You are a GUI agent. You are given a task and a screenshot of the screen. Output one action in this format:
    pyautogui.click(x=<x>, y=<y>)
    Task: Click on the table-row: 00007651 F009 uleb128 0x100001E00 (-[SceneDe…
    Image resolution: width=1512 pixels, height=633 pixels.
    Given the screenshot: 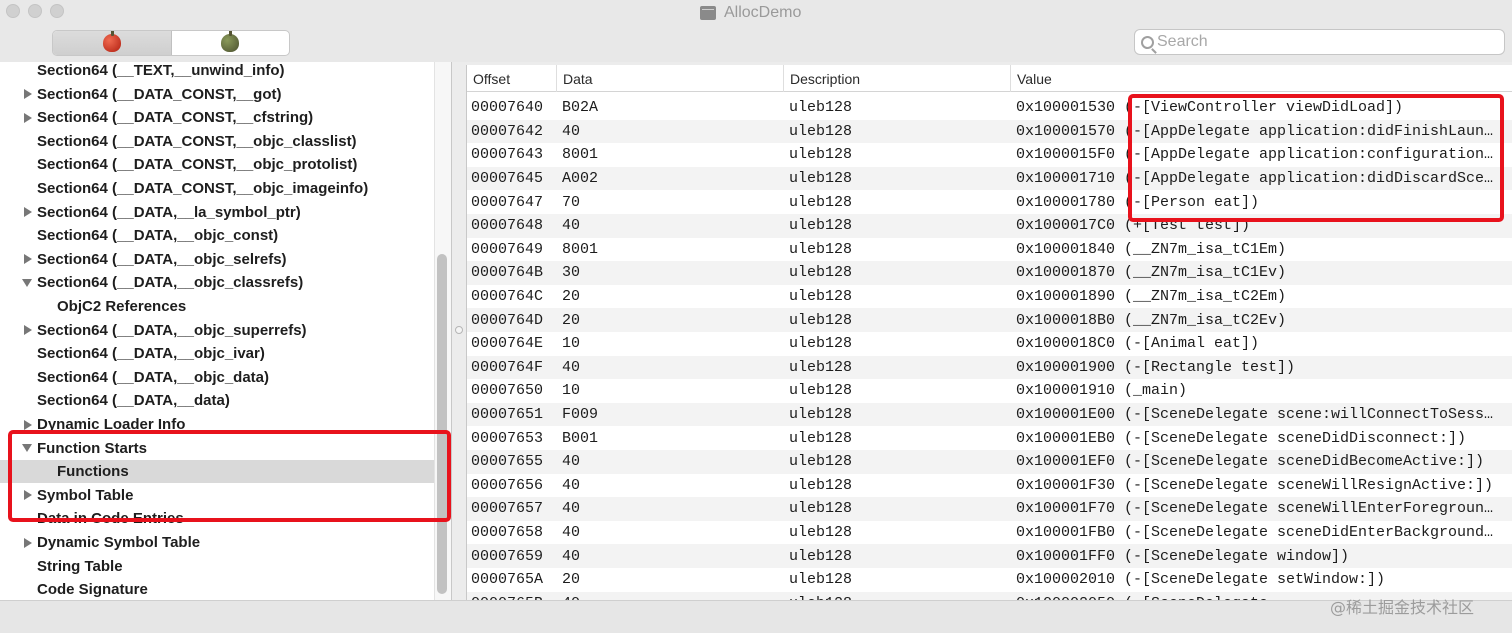 What is the action you would take?
    pyautogui.click(x=989, y=414)
    